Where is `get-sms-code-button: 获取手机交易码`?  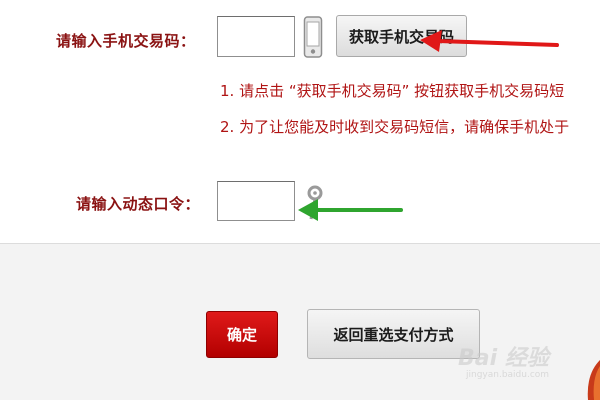 get-sms-code-button: 获取手机交易码 is located at coordinates (401, 36).